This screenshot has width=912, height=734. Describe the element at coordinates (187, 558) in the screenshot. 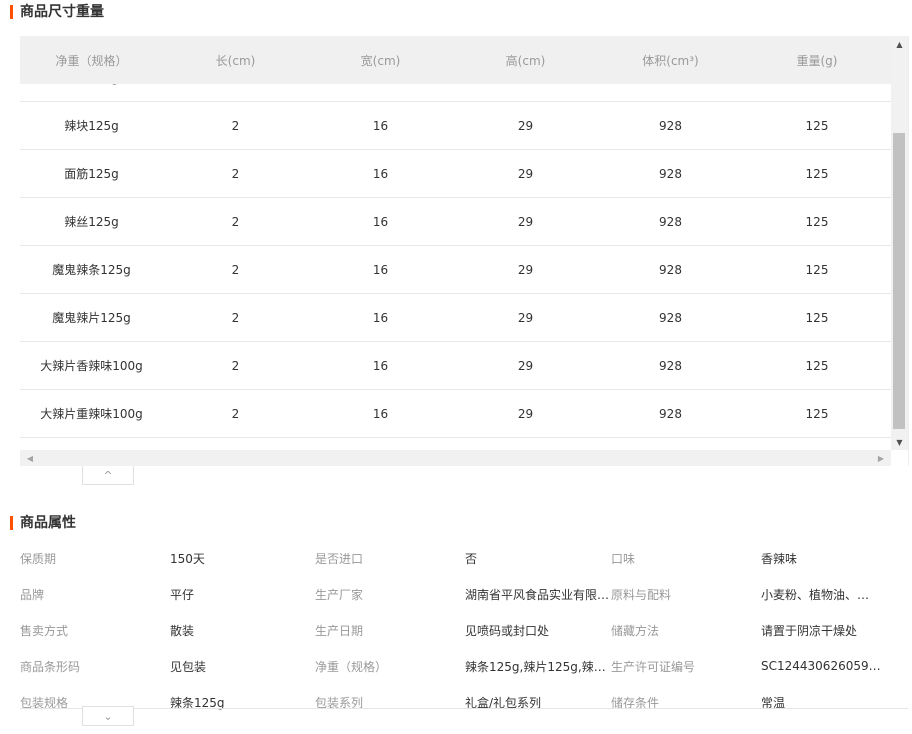

I see `attribute-value: 150天` at that location.